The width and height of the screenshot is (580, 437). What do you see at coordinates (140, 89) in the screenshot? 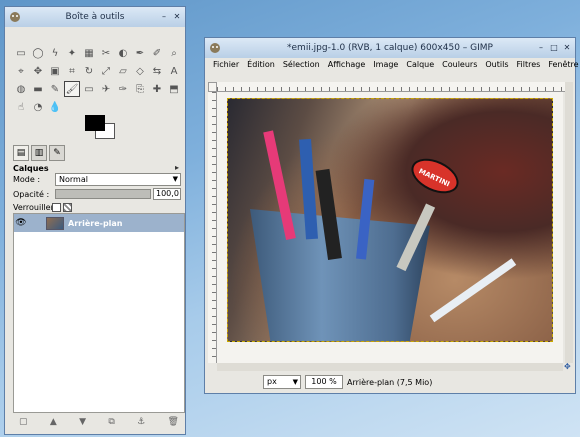
I see `clone-tool-icon: ⎘` at bounding box center [140, 89].